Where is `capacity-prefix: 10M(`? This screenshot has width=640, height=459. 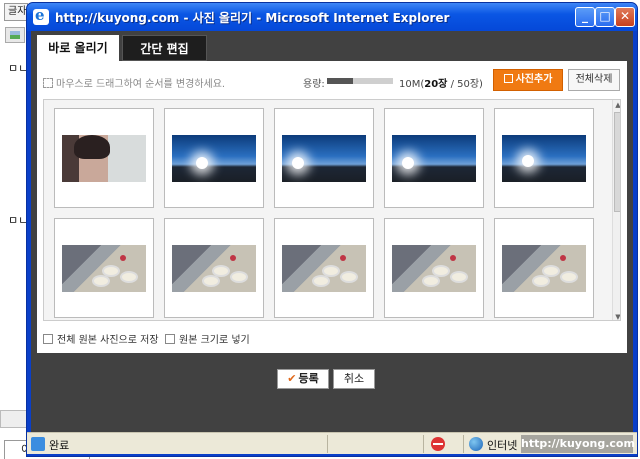
capacity-prefix: 10M( is located at coordinates (412, 84).